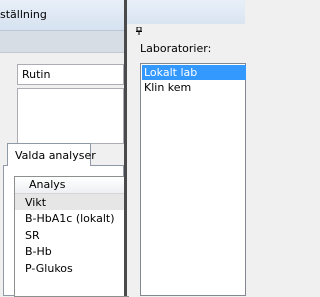 This screenshot has width=320, height=297. What do you see at coordinates (139, 31) in the screenshot?
I see `pin-icon` at bounding box center [139, 31].